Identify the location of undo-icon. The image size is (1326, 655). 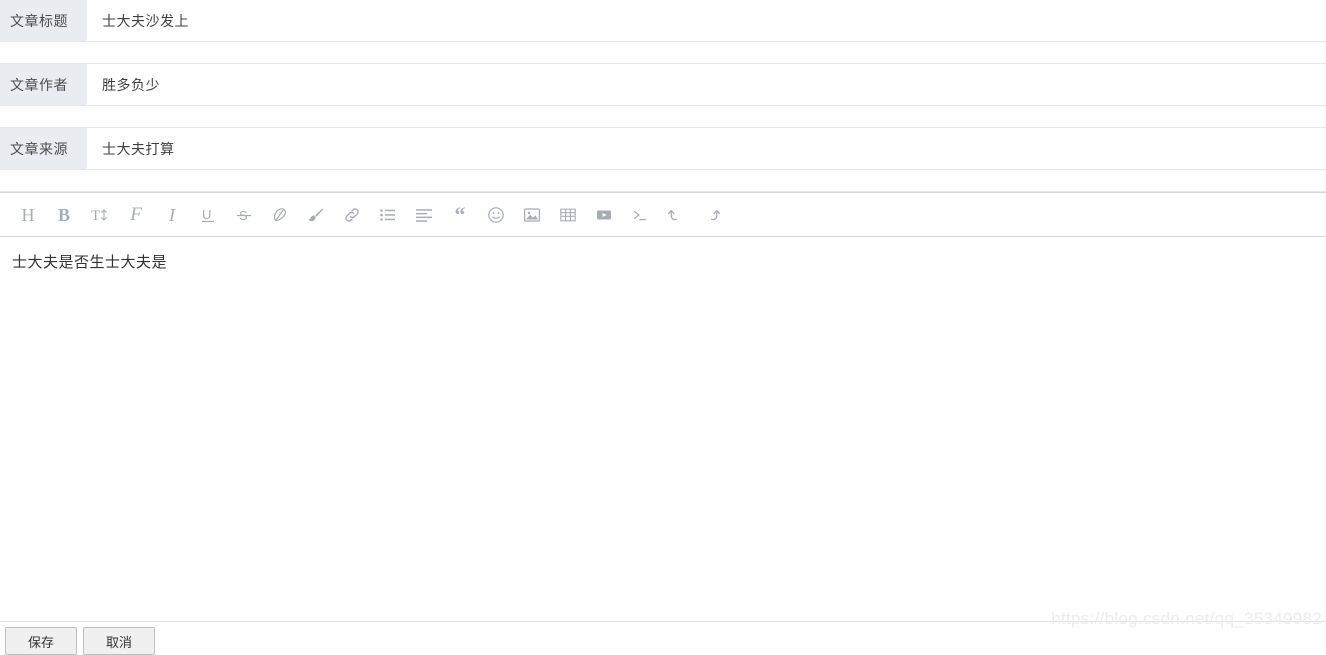
(676, 215).